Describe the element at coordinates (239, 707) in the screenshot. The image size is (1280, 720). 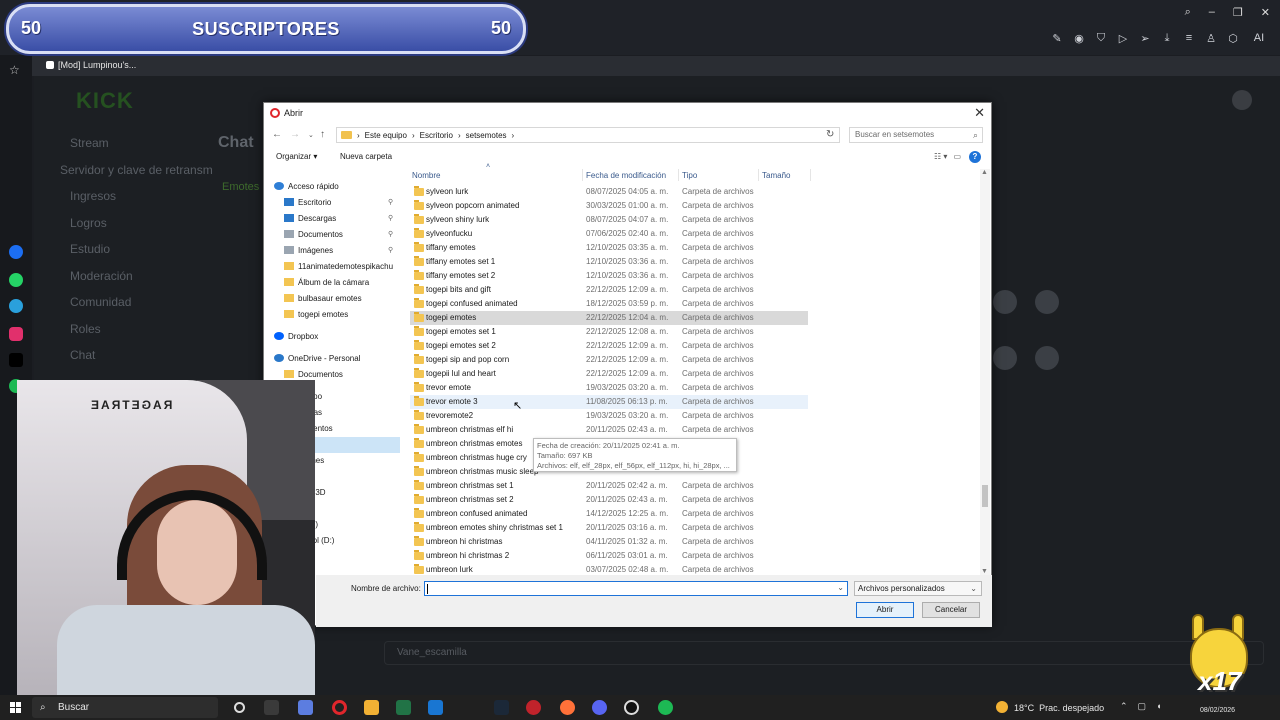
I see `cortana-icon` at that location.